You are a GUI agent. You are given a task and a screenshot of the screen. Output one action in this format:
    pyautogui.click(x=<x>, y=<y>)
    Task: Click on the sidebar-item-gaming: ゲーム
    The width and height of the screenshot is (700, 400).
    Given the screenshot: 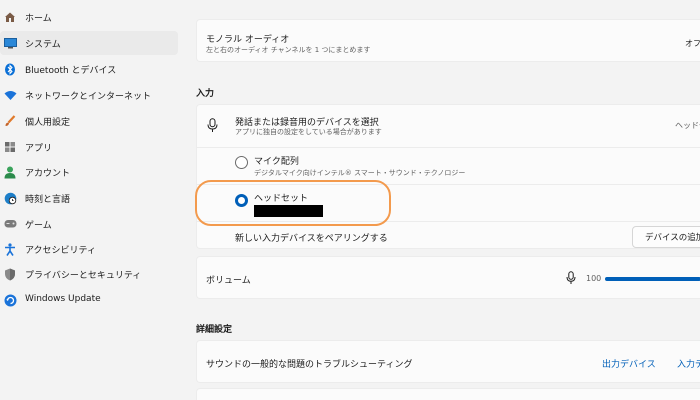 What is the action you would take?
    pyautogui.click(x=89, y=224)
    